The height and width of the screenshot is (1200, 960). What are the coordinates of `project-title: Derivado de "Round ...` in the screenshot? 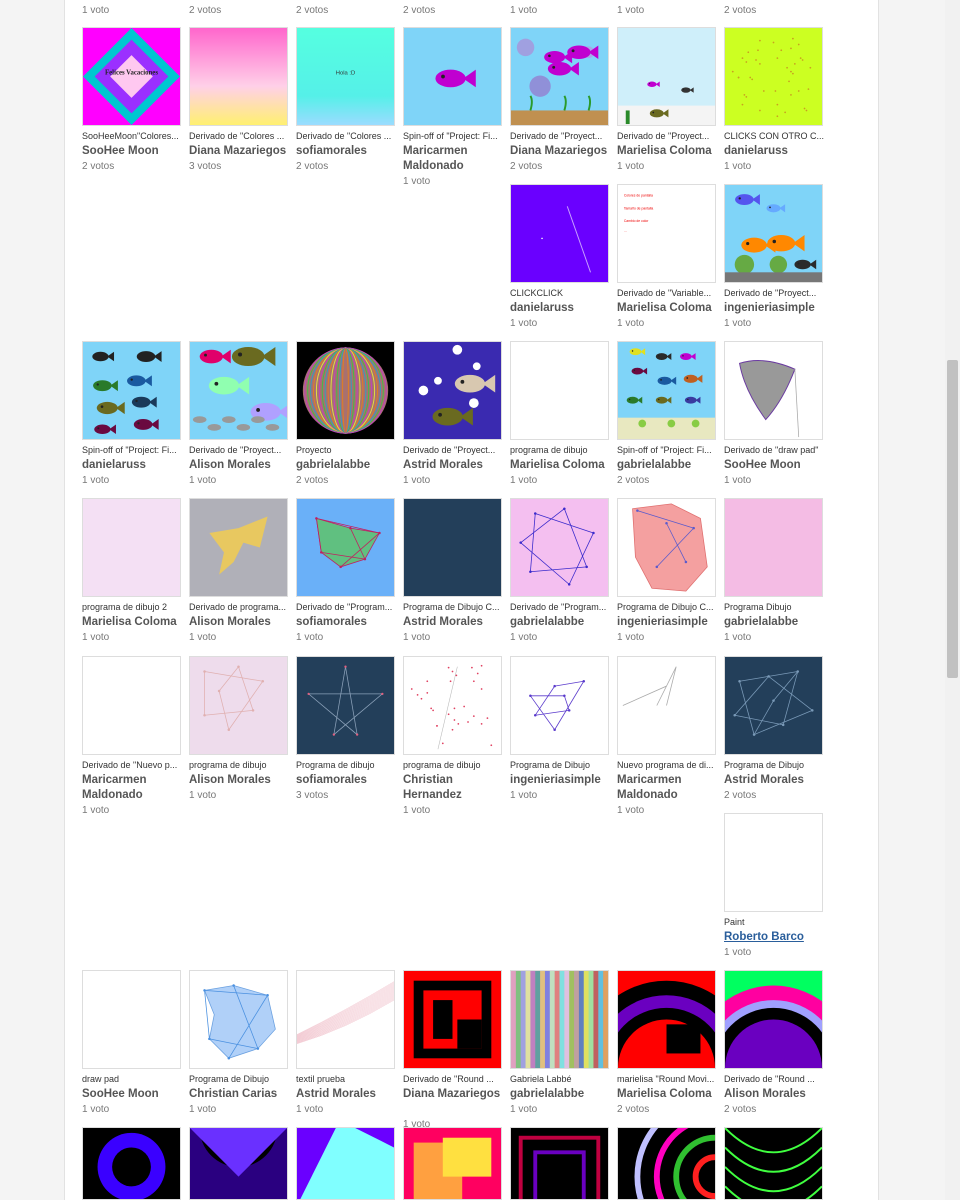 It's located at (774, 1079).